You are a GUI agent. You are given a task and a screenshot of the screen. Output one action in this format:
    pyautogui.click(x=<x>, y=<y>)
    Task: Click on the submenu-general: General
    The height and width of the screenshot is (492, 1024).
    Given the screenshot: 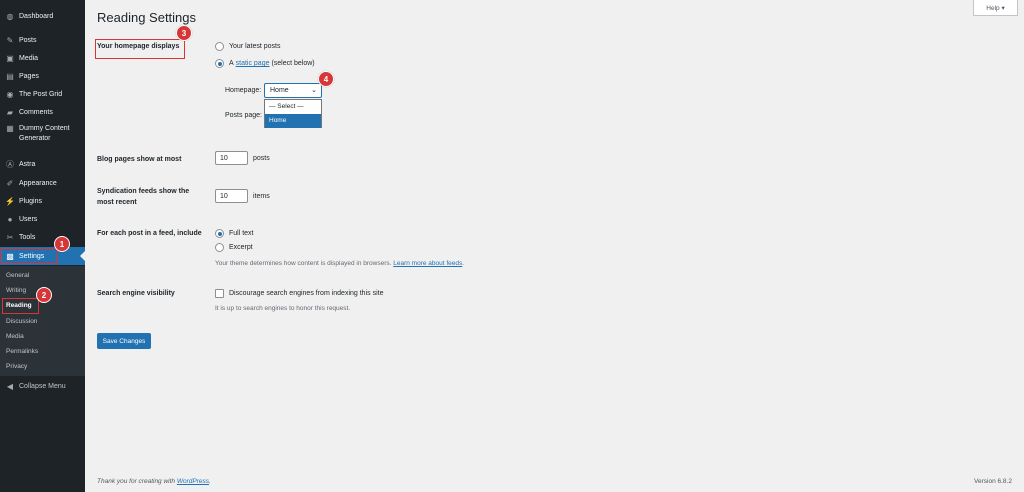 What is the action you would take?
    pyautogui.click(x=17, y=275)
    